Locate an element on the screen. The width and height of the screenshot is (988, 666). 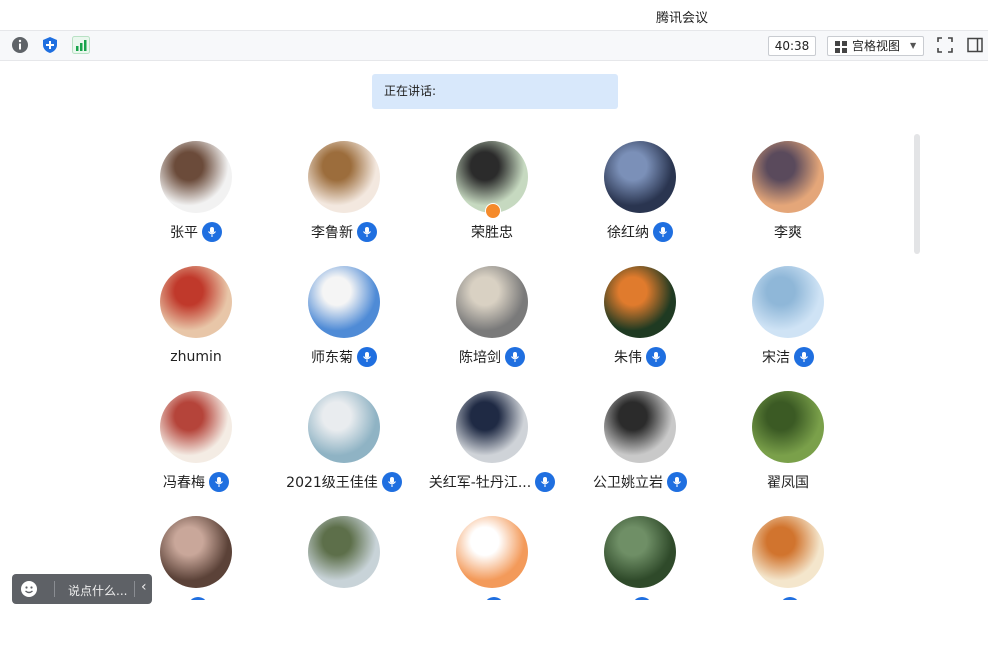
participant-name: 荣胜忠 is located at coordinates (492, 233).